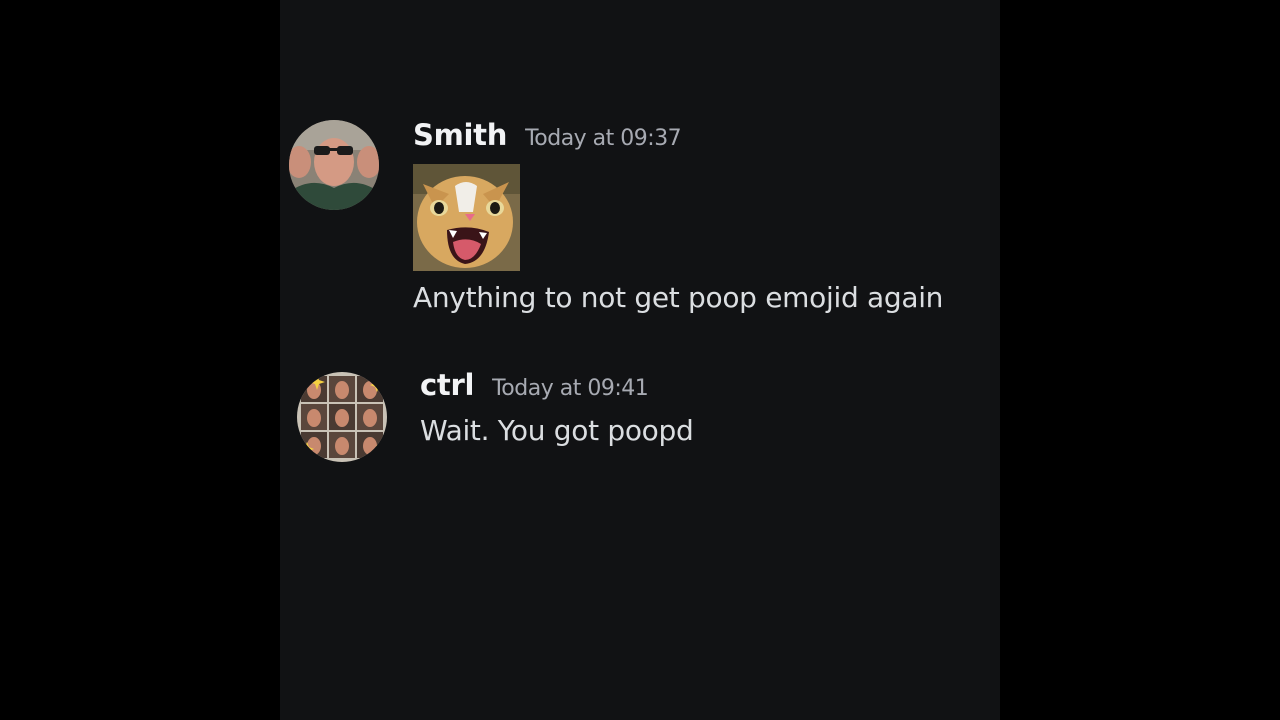 The image size is (1280, 720). Describe the element at coordinates (460, 135) in the screenshot. I see `username: Smith` at that location.